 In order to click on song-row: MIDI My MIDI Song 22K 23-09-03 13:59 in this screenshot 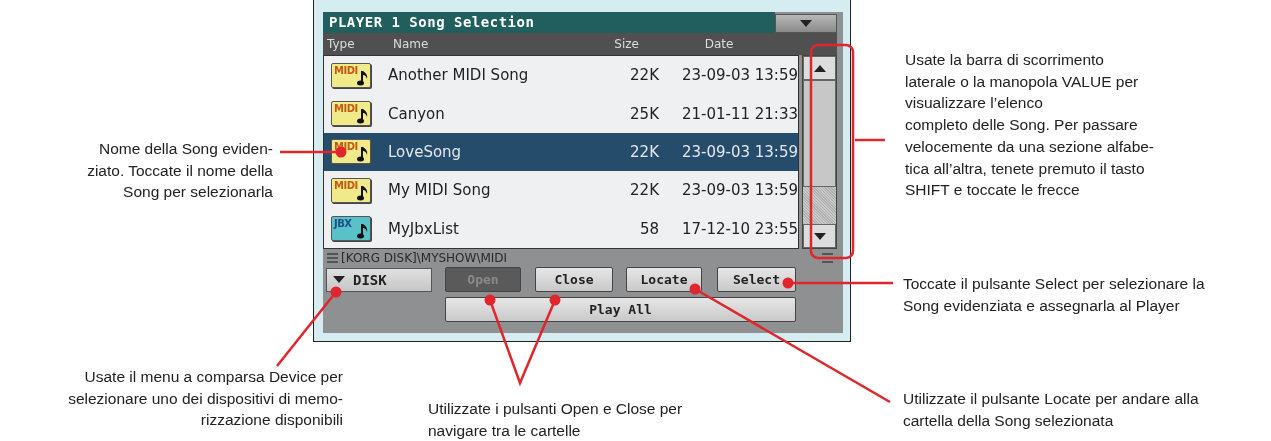, I will do `click(561, 190)`.